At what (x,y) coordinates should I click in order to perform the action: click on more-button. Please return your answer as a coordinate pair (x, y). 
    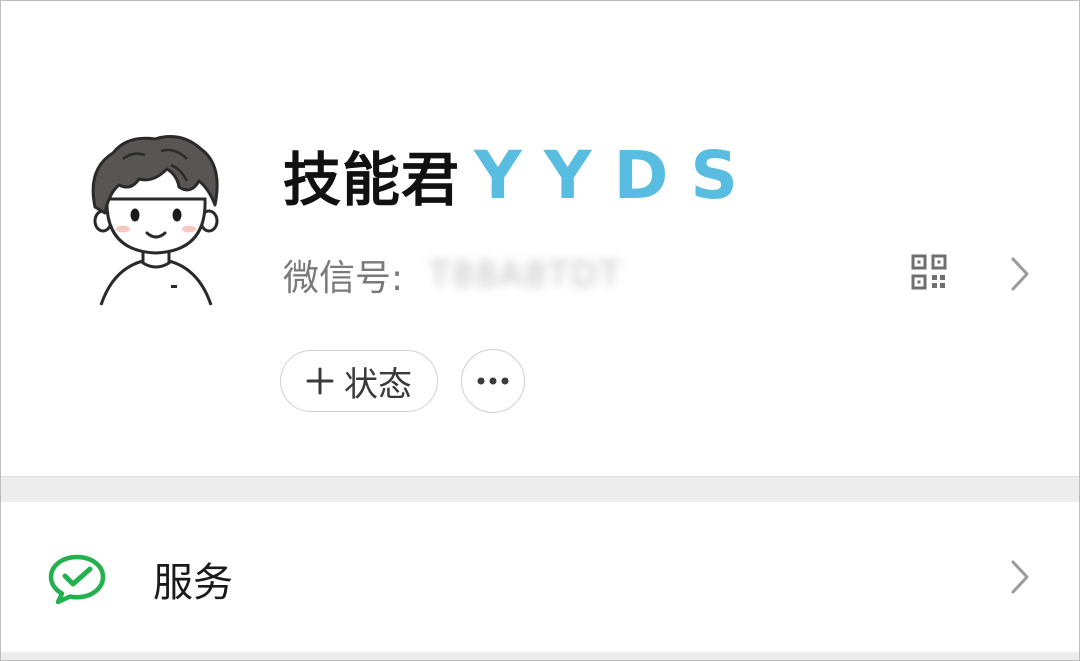
    Looking at the image, I should click on (493, 381).